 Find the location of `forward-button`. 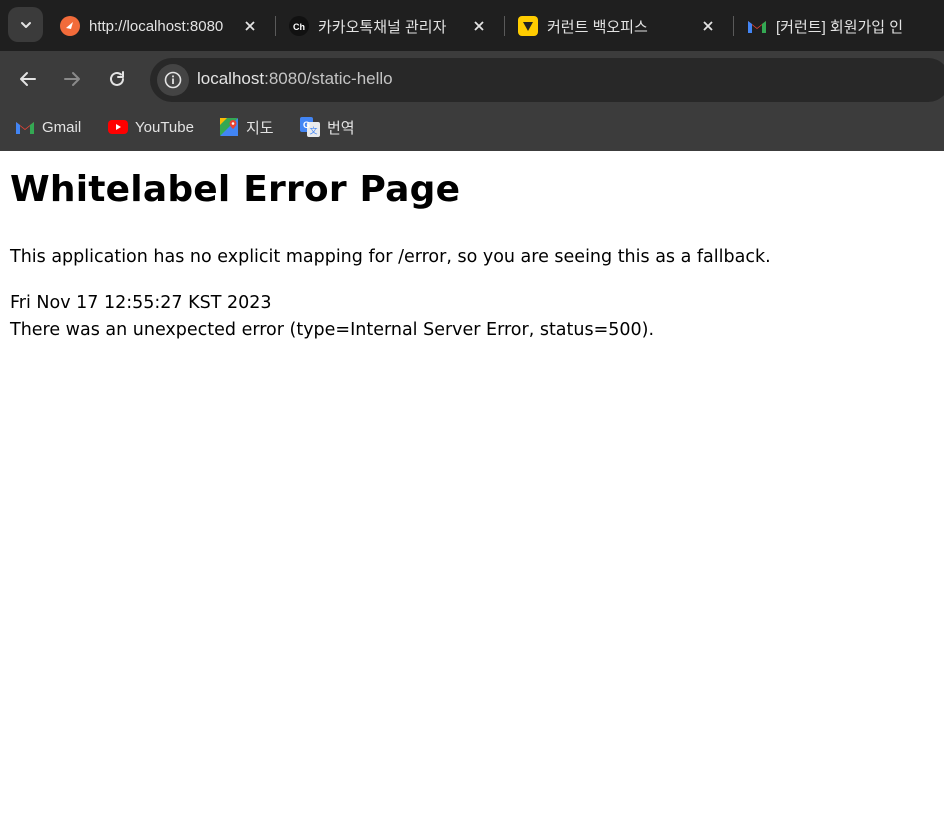

forward-button is located at coordinates (72, 79).